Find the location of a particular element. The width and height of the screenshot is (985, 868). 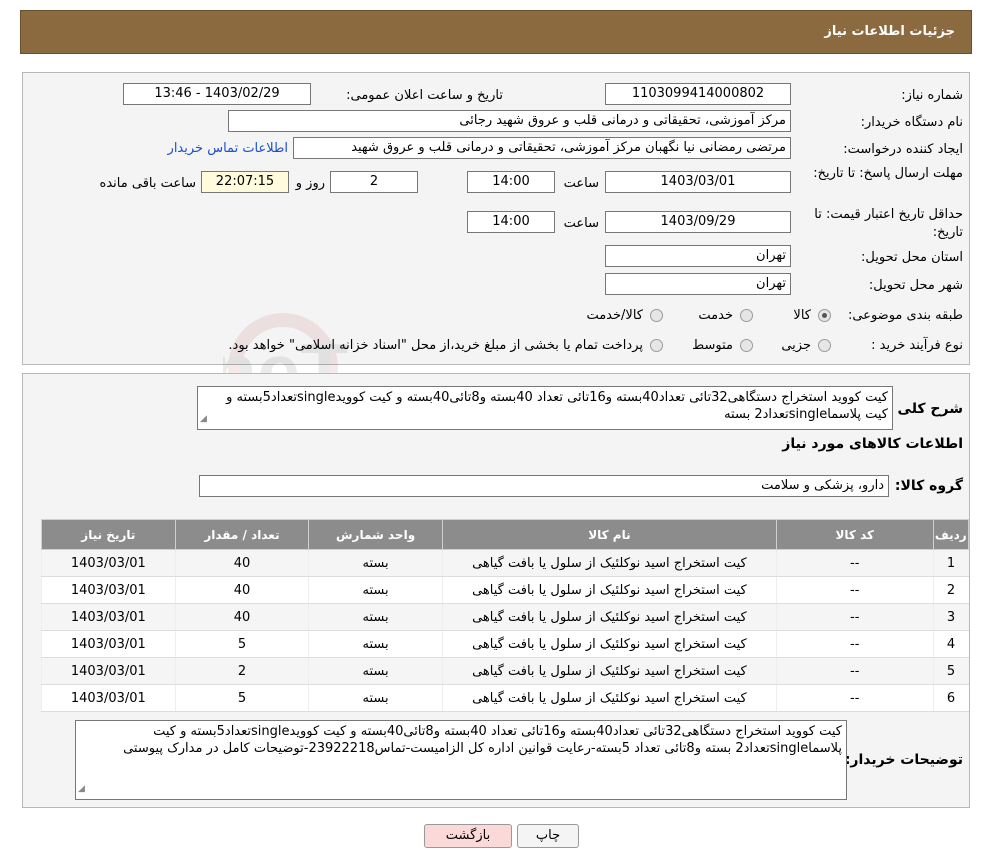

category-label: طبقه بندی موضوعی: is located at coordinates (905, 315).